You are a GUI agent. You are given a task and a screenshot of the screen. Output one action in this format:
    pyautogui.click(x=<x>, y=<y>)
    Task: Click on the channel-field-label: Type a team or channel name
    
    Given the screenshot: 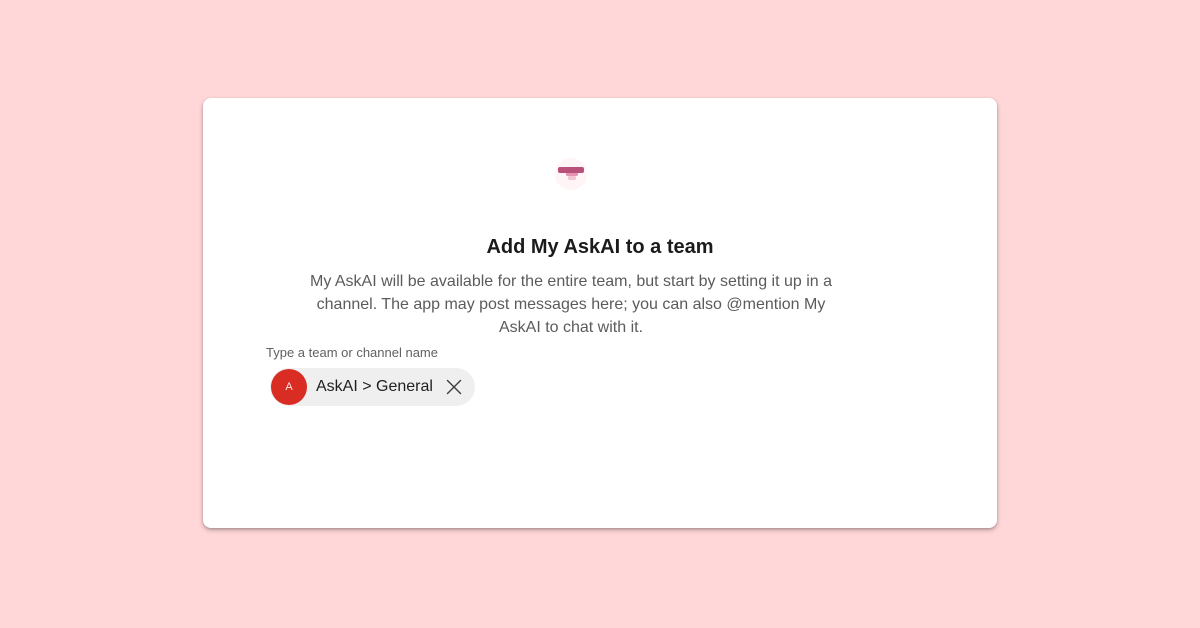 What is the action you would take?
    pyautogui.click(x=352, y=352)
    